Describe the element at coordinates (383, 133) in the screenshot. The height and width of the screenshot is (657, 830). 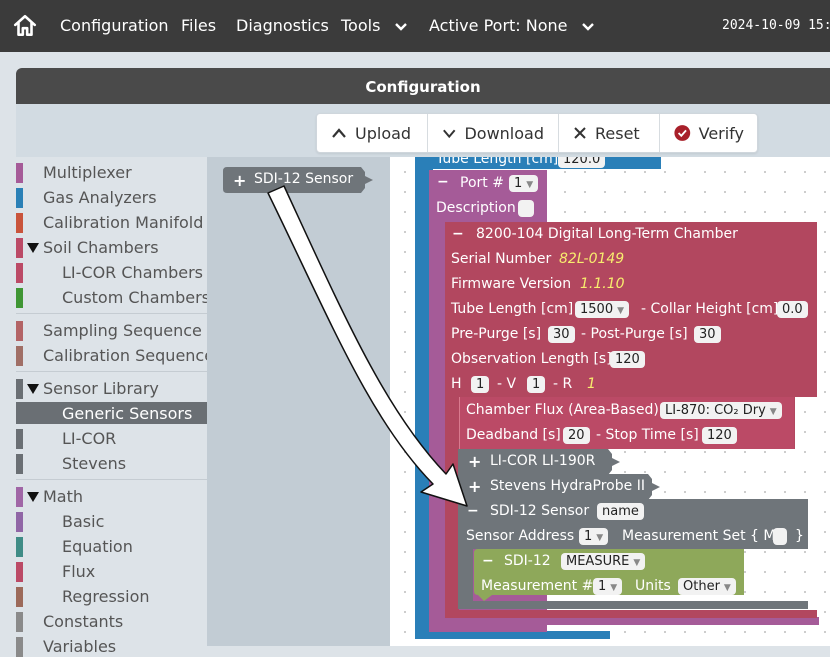
I see `upload-label: Upload` at that location.